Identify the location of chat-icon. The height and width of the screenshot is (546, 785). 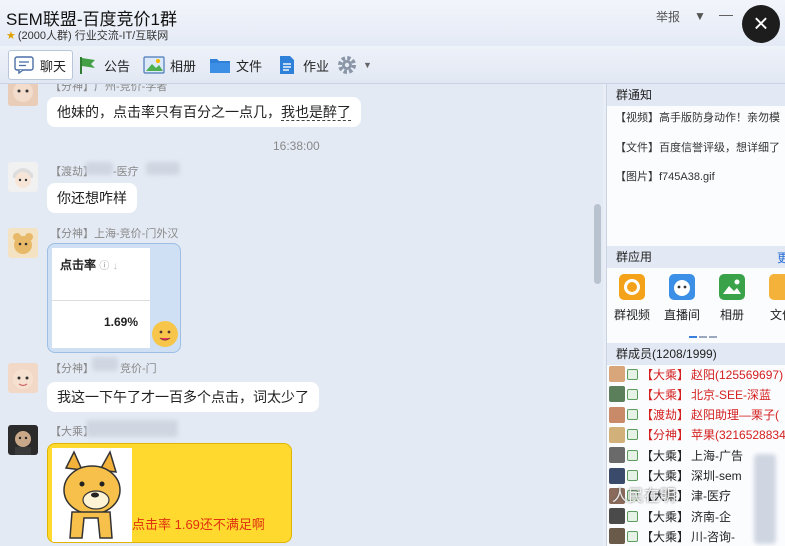
(24, 65).